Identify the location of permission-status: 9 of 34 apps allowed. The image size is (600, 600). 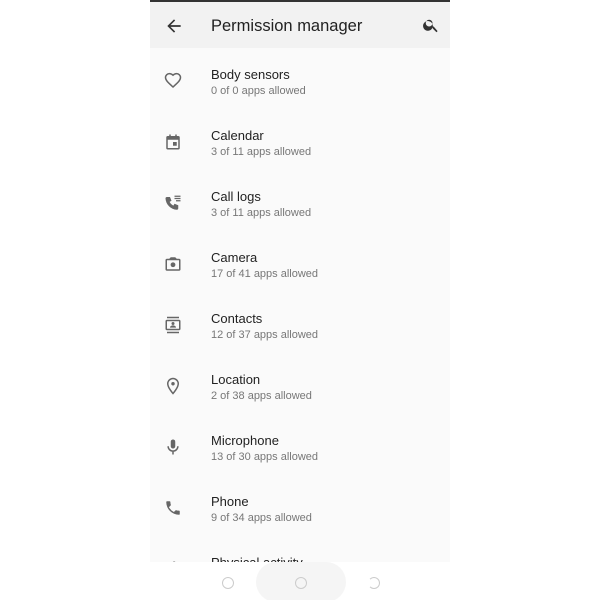
(261, 518).